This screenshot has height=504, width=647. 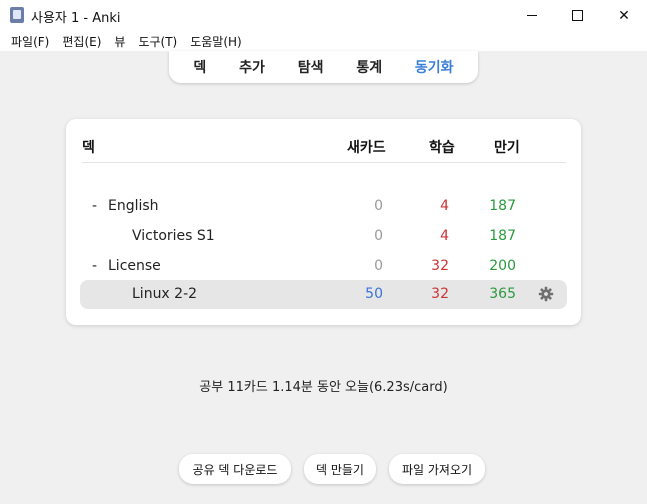 What do you see at coordinates (17, 15) in the screenshot?
I see `anki-app-icon` at bounding box center [17, 15].